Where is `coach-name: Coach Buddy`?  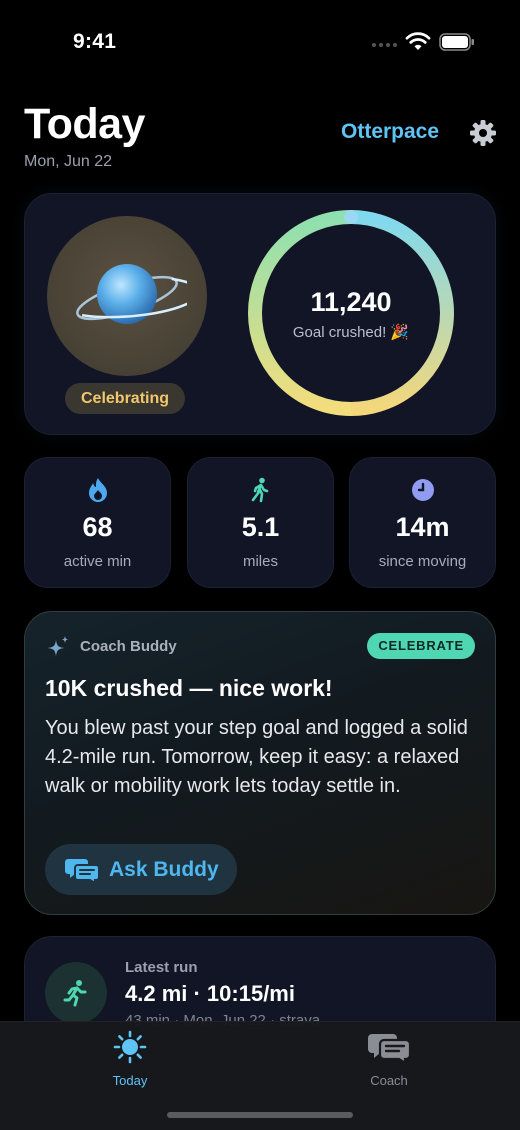 coach-name: Coach Buddy is located at coordinates (128, 646).